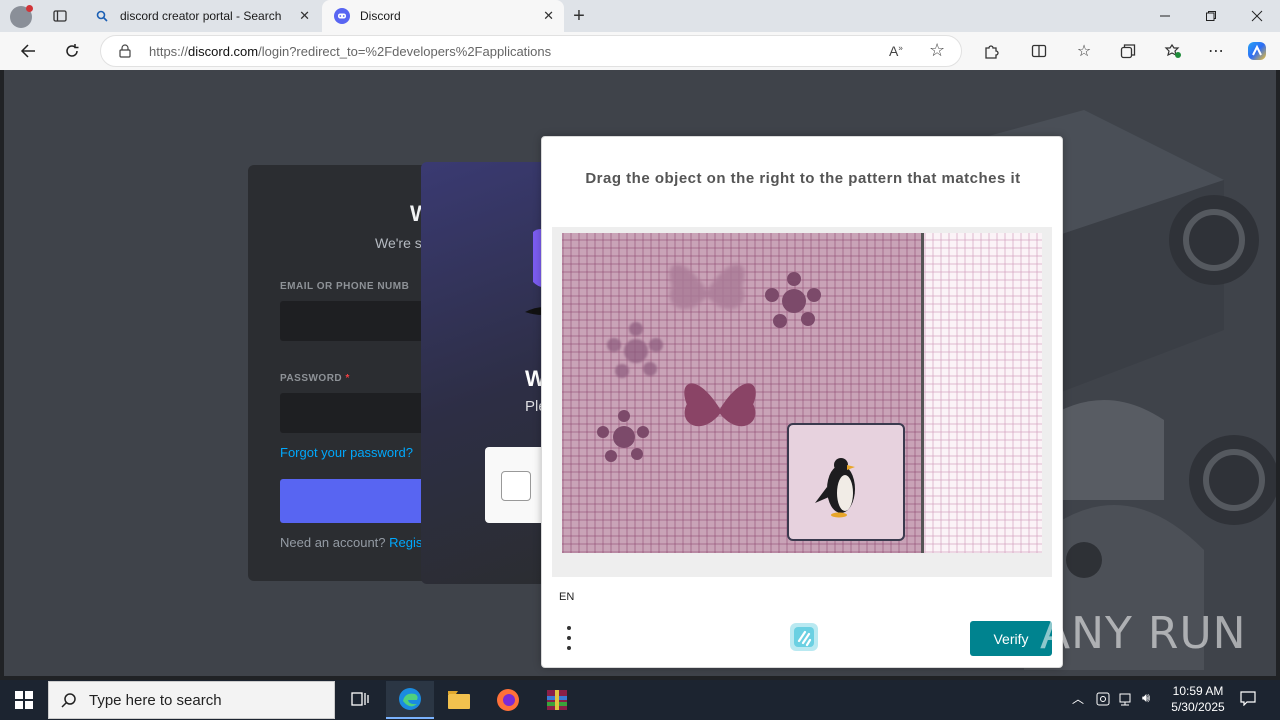 The height and width of the screenshot is (720, 1280). What do you see at coordinates (1257, 16) in the screenshot?
I see `close-window-icon` at bounding box center [1257, 16].